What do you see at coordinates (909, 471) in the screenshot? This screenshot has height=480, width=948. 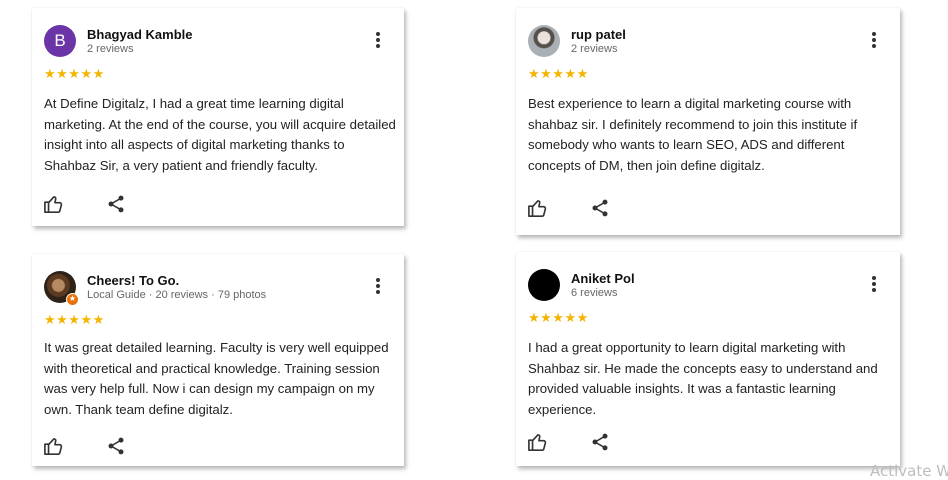 I see `activation-watermark: Activate W` at bounding box center [909, 471].